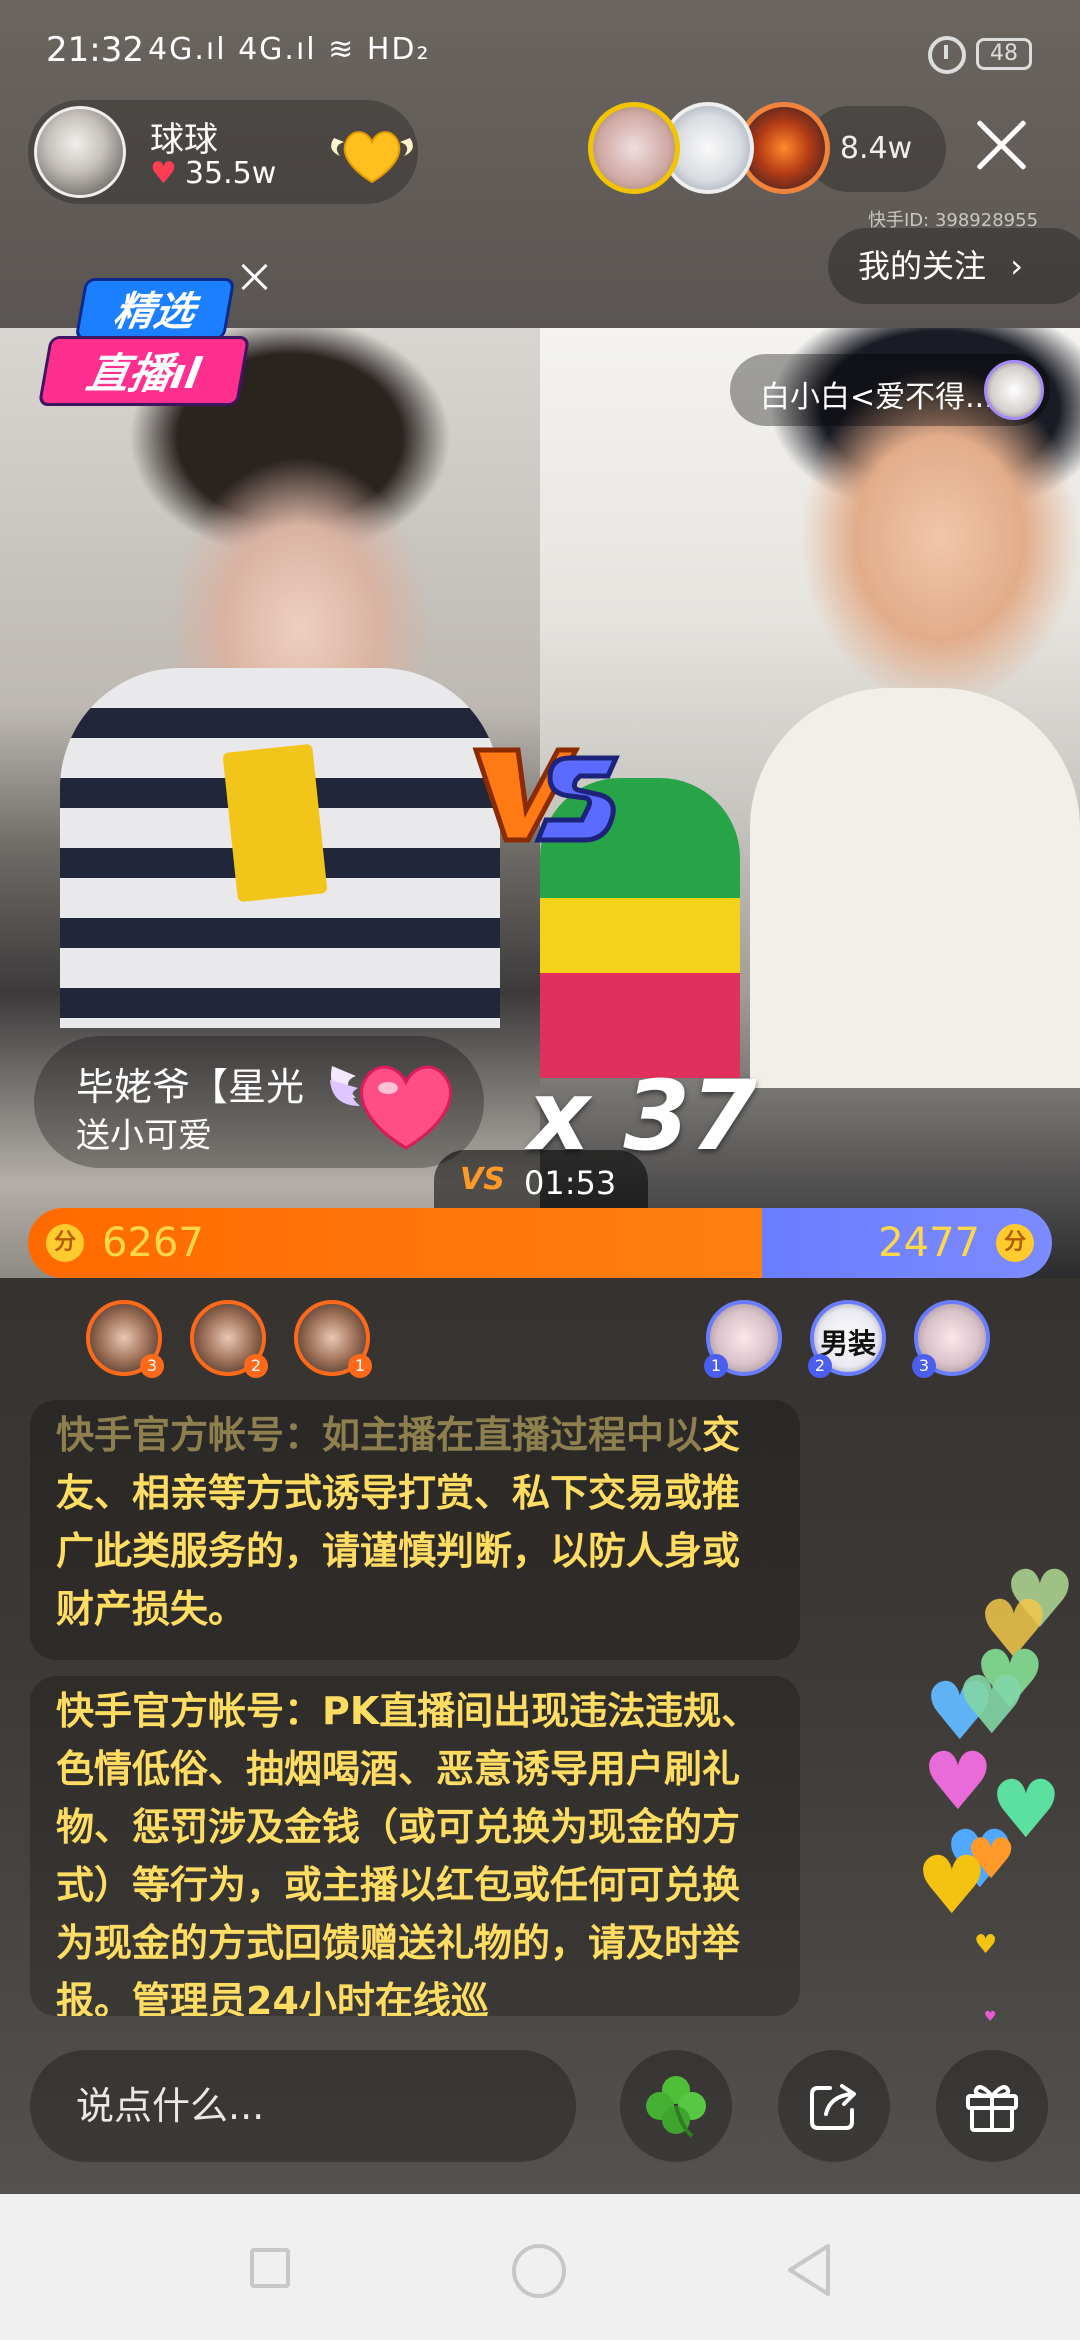 This screenshot has height=2340, width=1080. I want to click on chevron-right-icon: ›, so click(1016, 266).